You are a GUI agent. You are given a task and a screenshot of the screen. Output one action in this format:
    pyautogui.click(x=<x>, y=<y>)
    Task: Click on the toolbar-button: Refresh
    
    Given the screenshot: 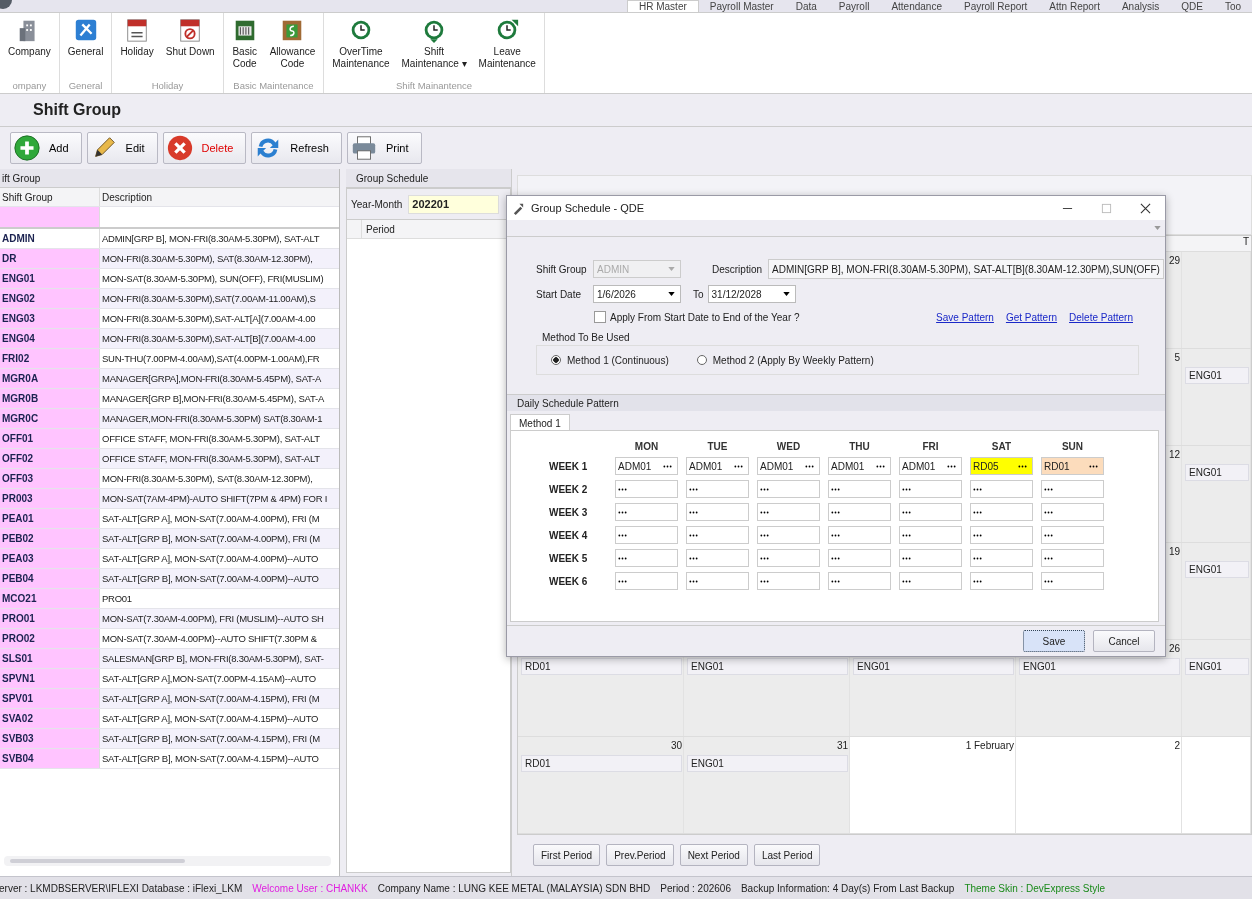 What is the action you would take?
    pyautogui.click(x=296, y=148)
    